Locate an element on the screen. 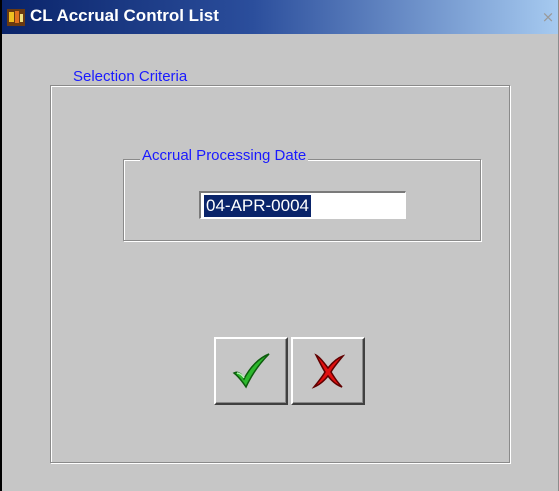  ok-button is located at coordinates (251, 371).